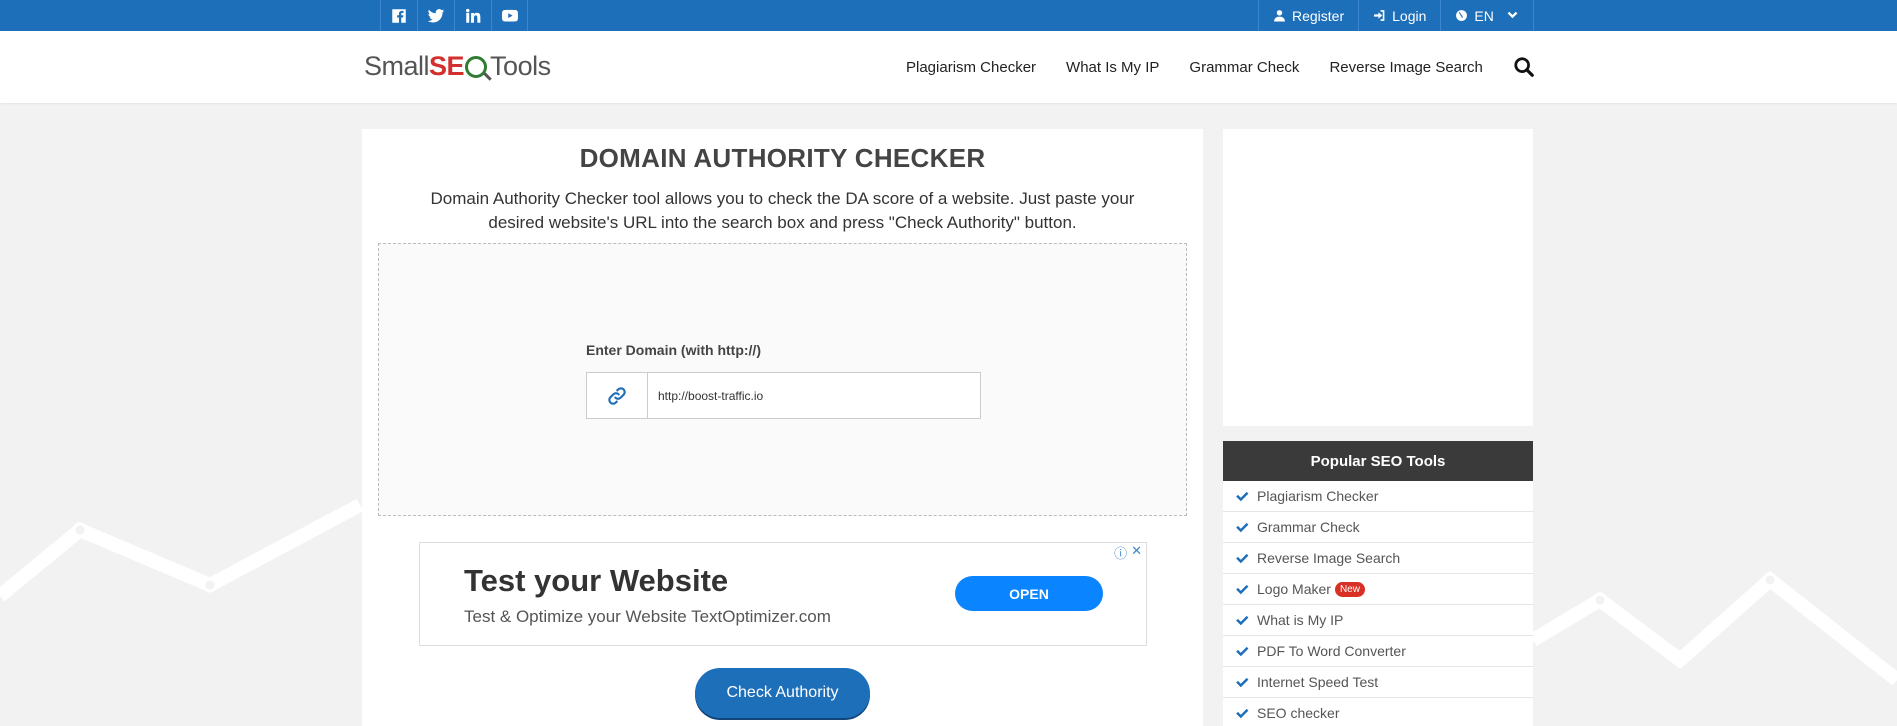  Describe the element at coordinates (1409, 15) in the screenshot. I see `login-label: Login` at that location.